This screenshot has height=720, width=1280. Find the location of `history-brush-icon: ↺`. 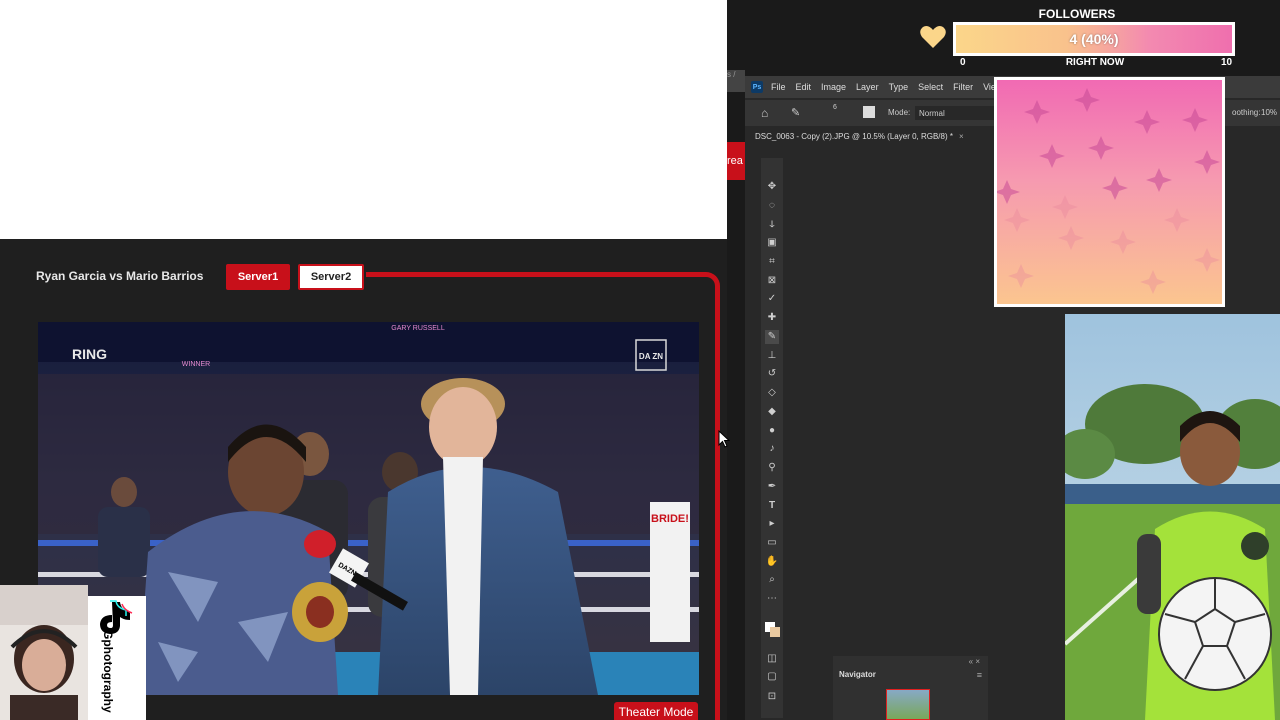

history-brush-icon: ↺ is located at coordinates (772, 374).